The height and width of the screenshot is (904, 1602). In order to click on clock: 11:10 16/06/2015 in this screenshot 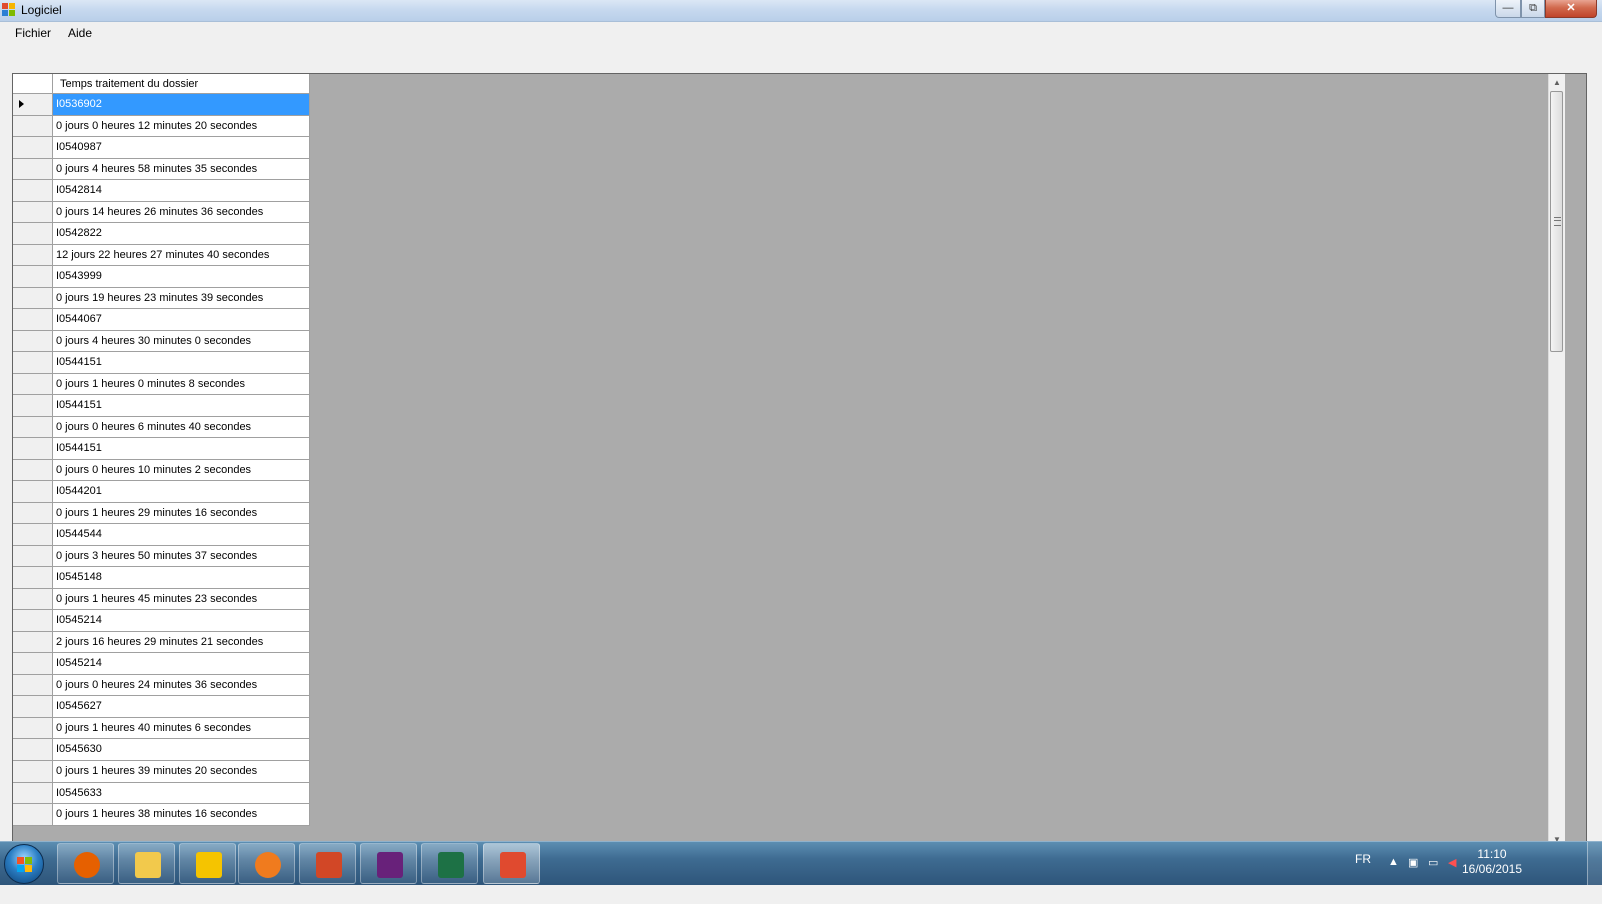, I will do `click(1492, 862)`.